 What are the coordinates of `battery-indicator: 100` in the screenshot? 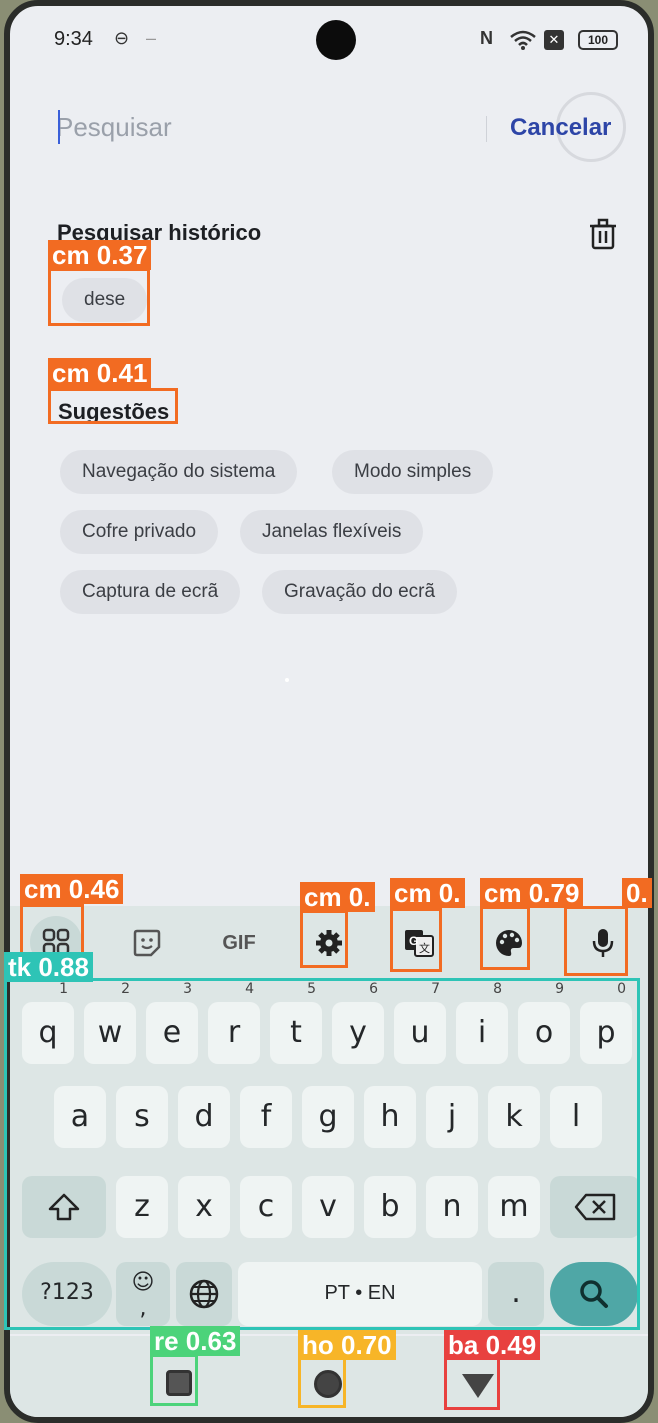 It's located at (598, 40).